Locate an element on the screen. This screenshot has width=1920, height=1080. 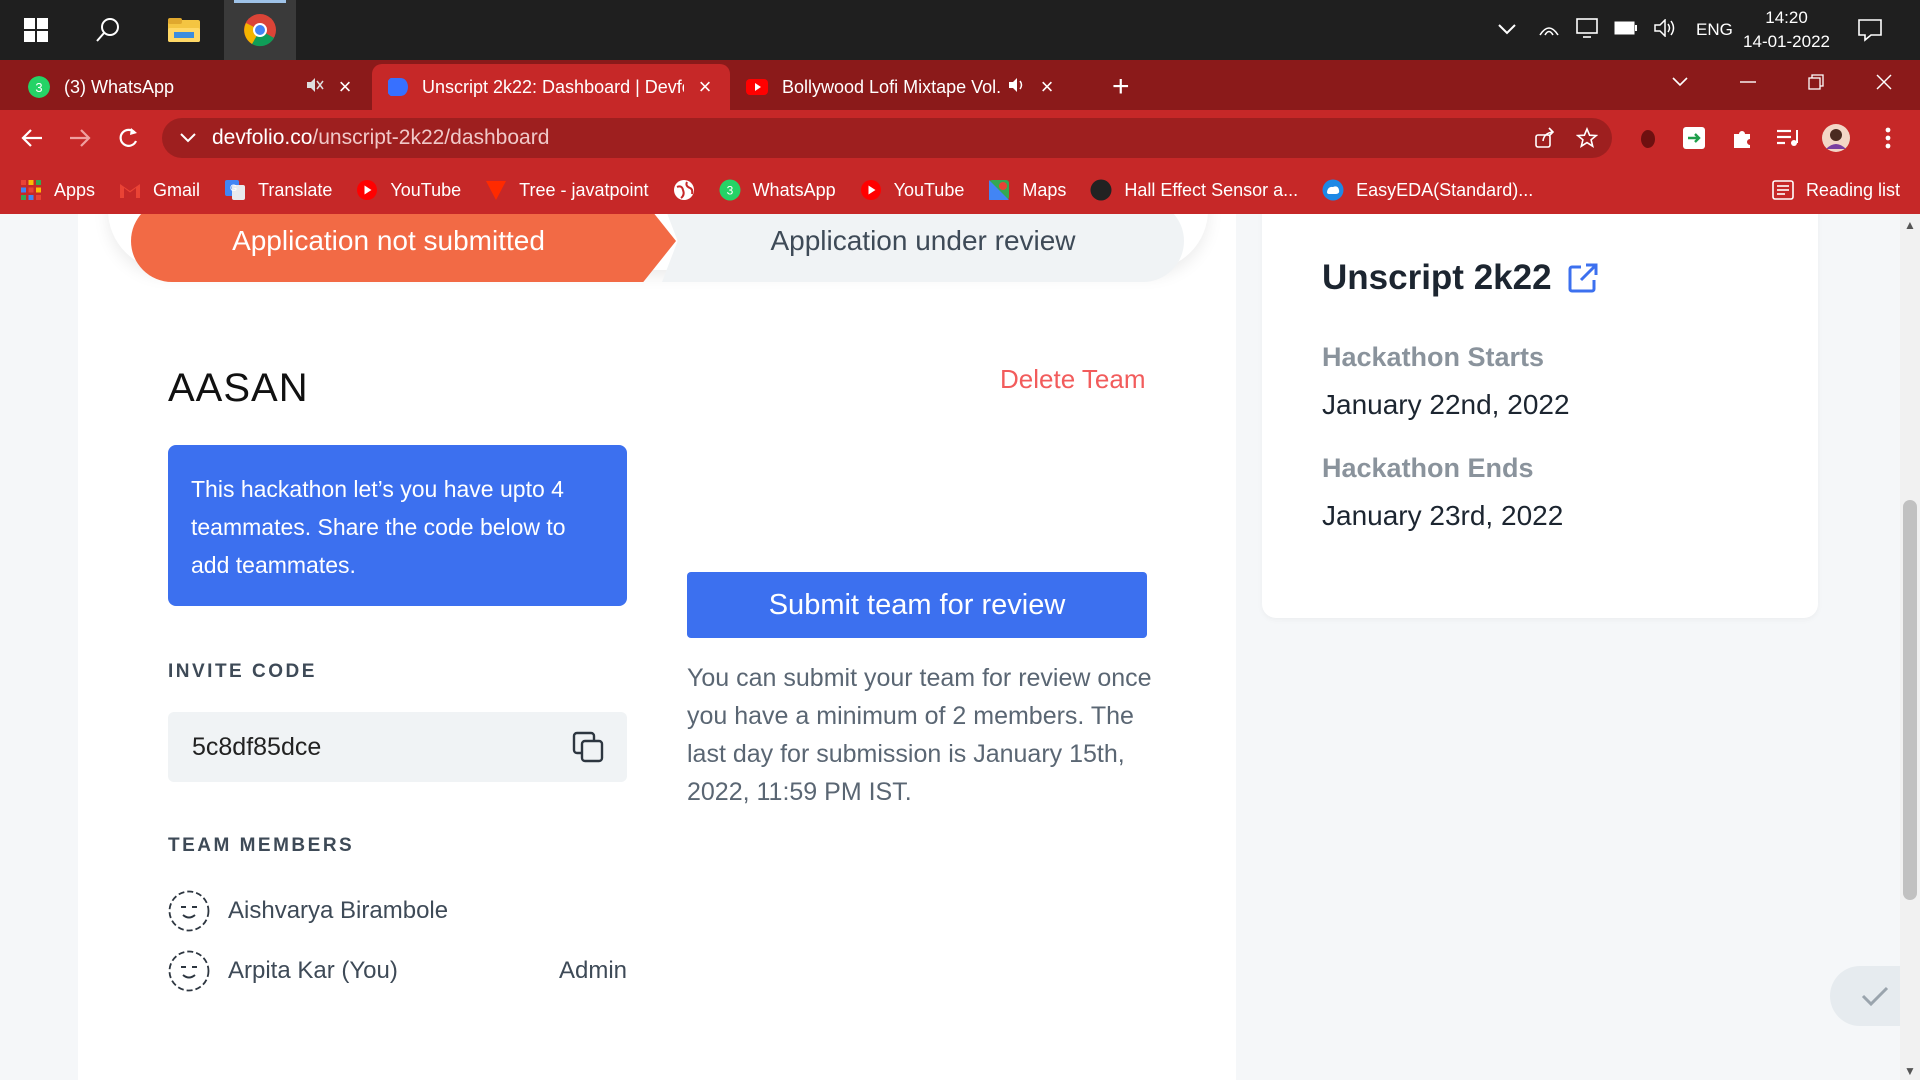
clock-date: 14-01-2022 is located at coordinates (1786, 41).